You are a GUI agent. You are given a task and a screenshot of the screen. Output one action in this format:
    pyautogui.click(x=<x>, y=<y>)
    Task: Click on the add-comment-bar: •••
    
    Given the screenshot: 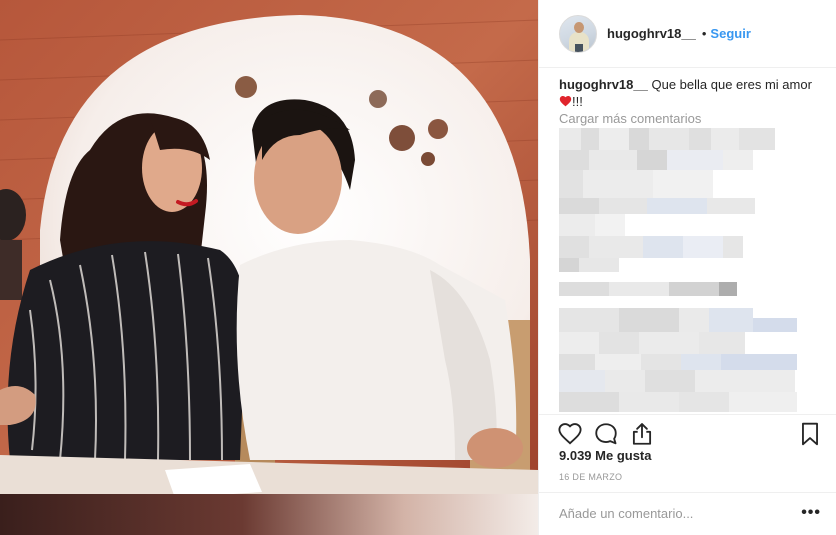 What is the action you would take?
    pyautogui.click(x=687, y=513)
    